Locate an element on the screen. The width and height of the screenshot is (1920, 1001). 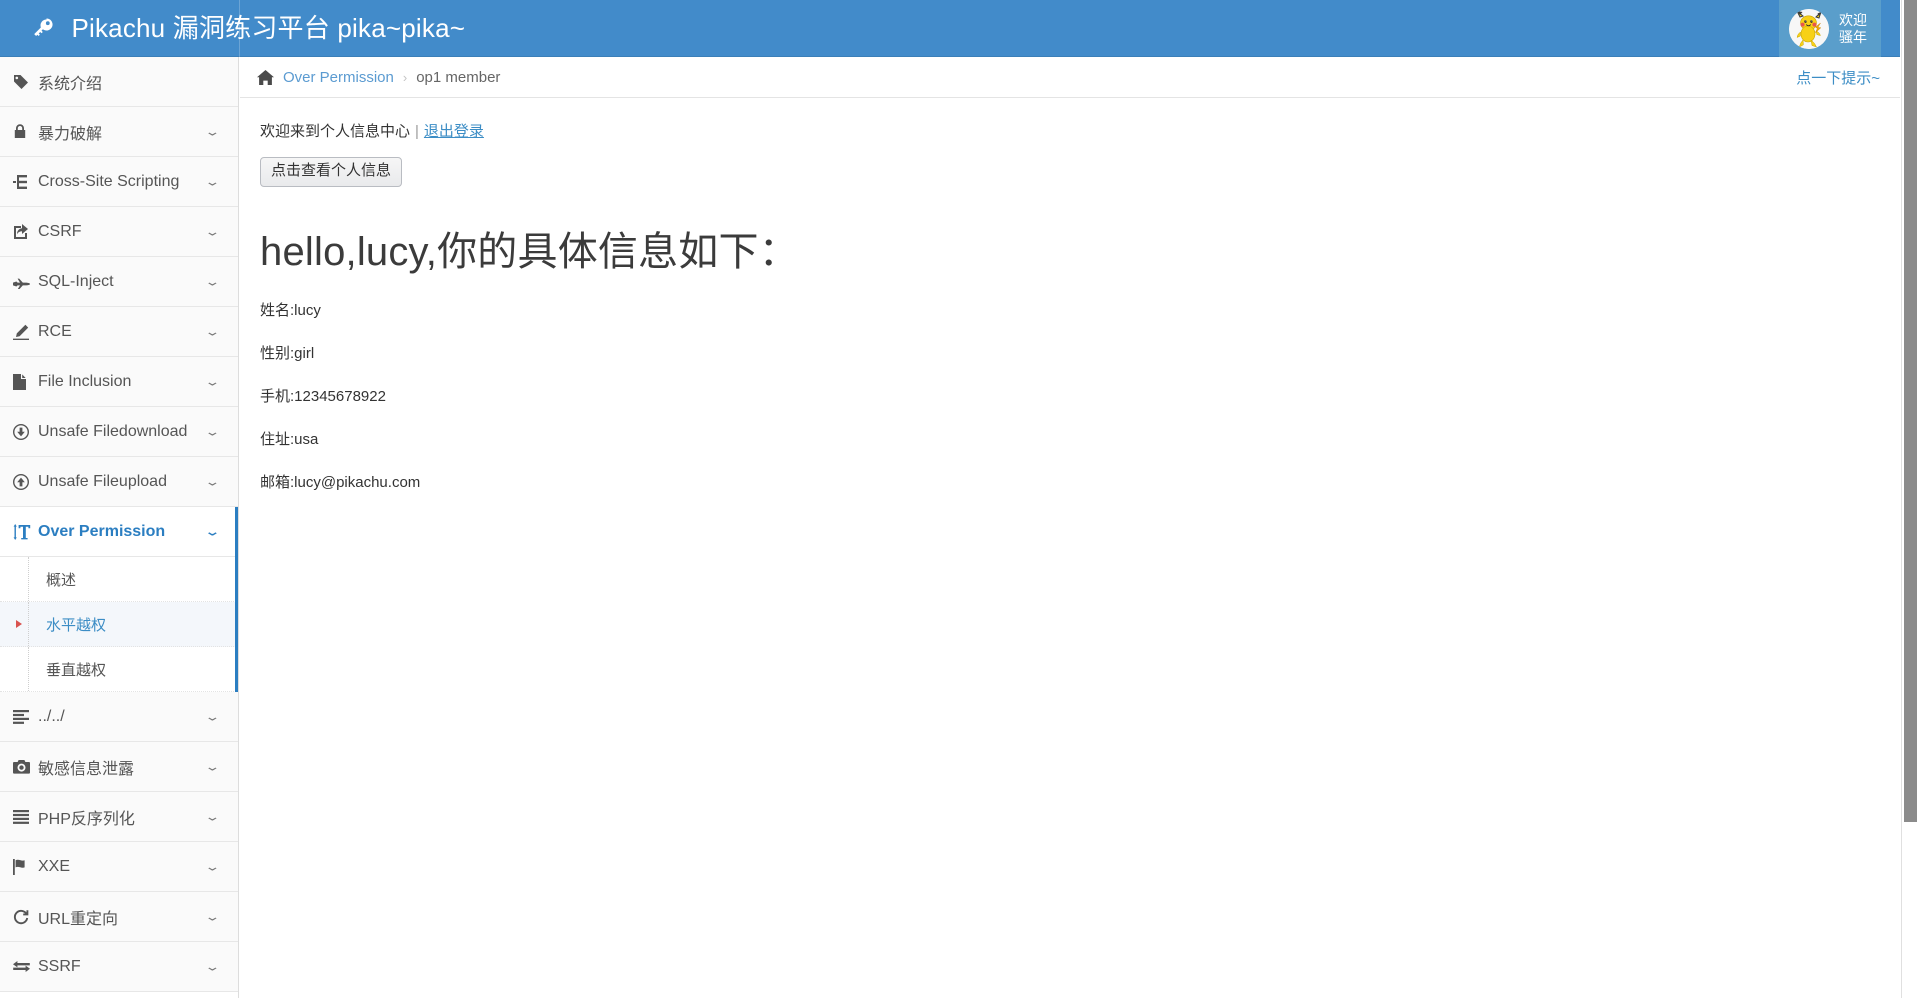
sitemap-icon is located at coordinates (24, 182).